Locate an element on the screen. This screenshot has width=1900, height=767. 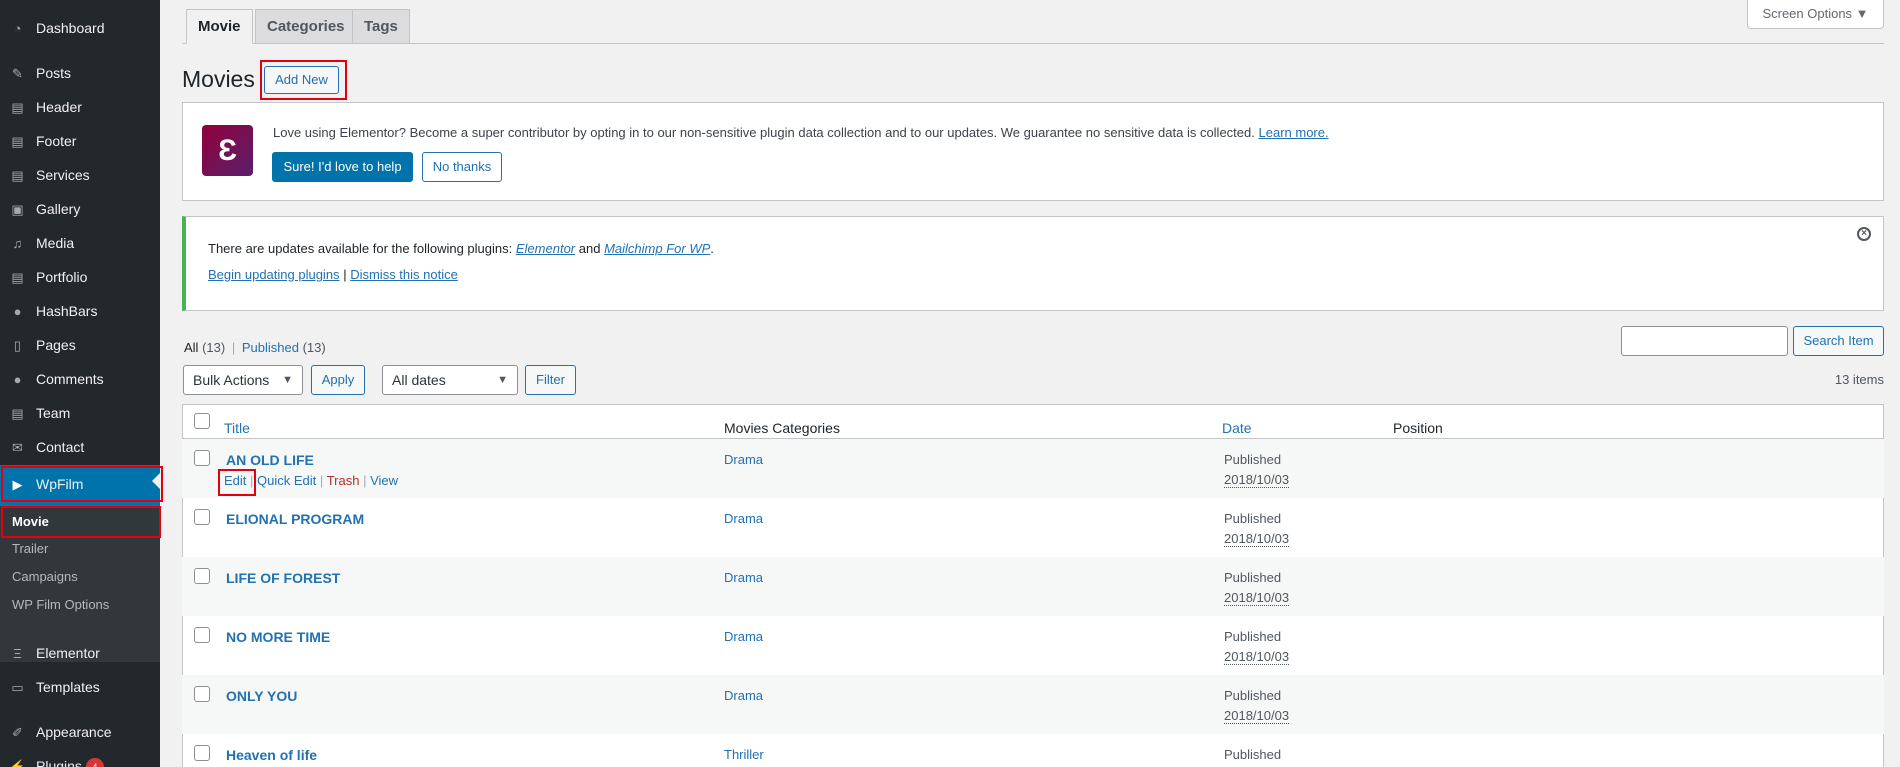
row-actions: Edit | Quick Edit | Trash | View is located at coordinates (311, 480).